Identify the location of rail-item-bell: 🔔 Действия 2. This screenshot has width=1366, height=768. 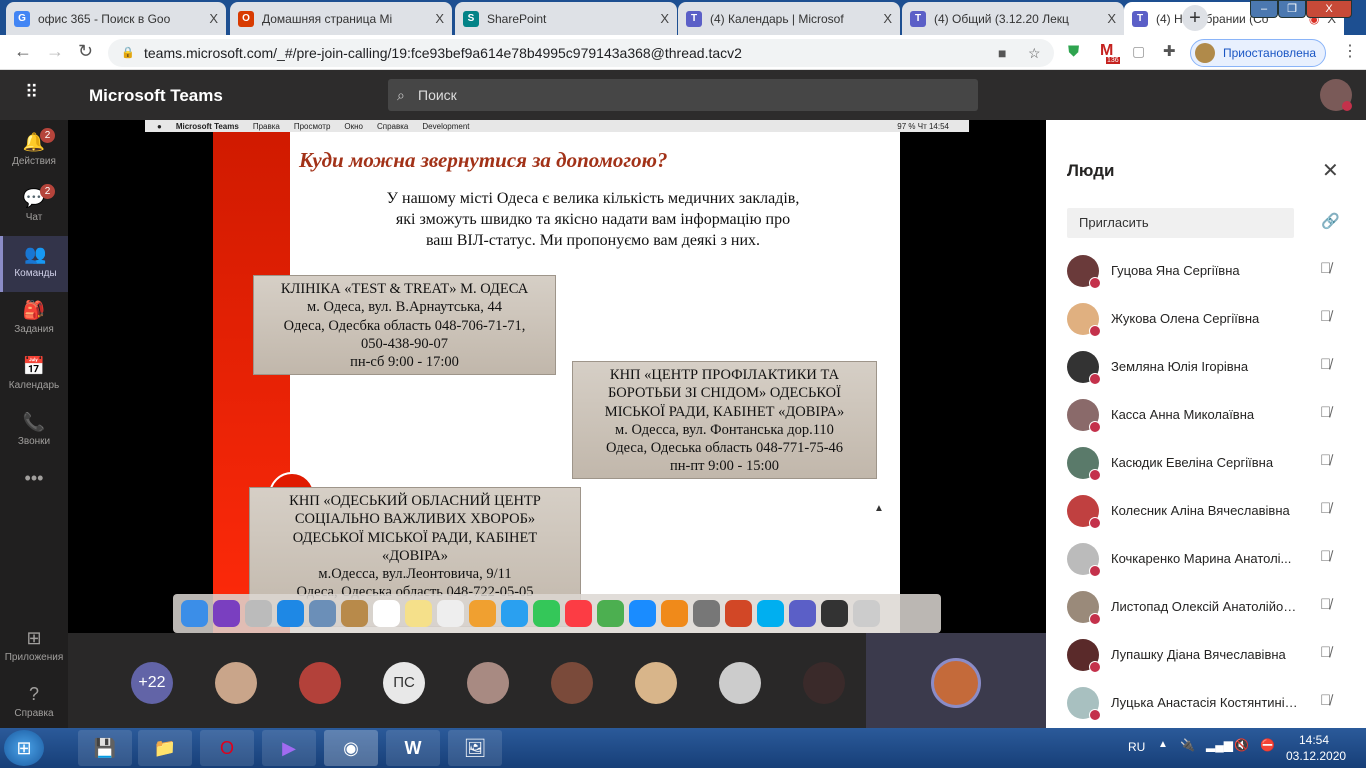
(34, 152).